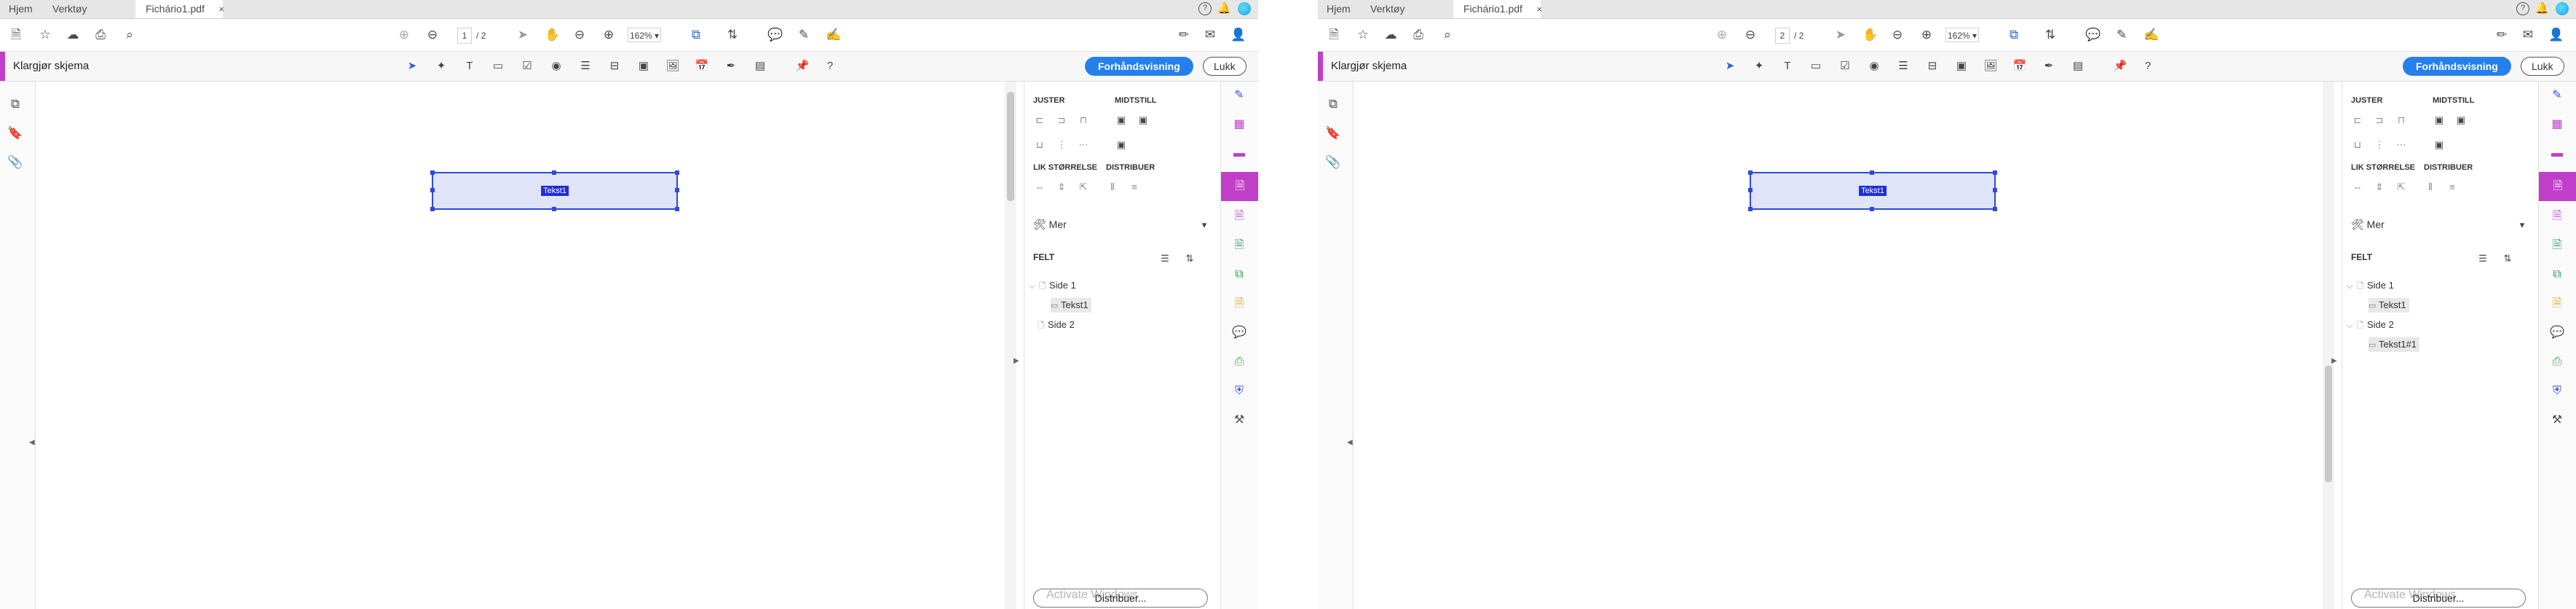  What do you see at coordinates (2507, 259) in the screenshot?
I see `sort-order-icon: ⇅` at bounding box center [2507, 259].